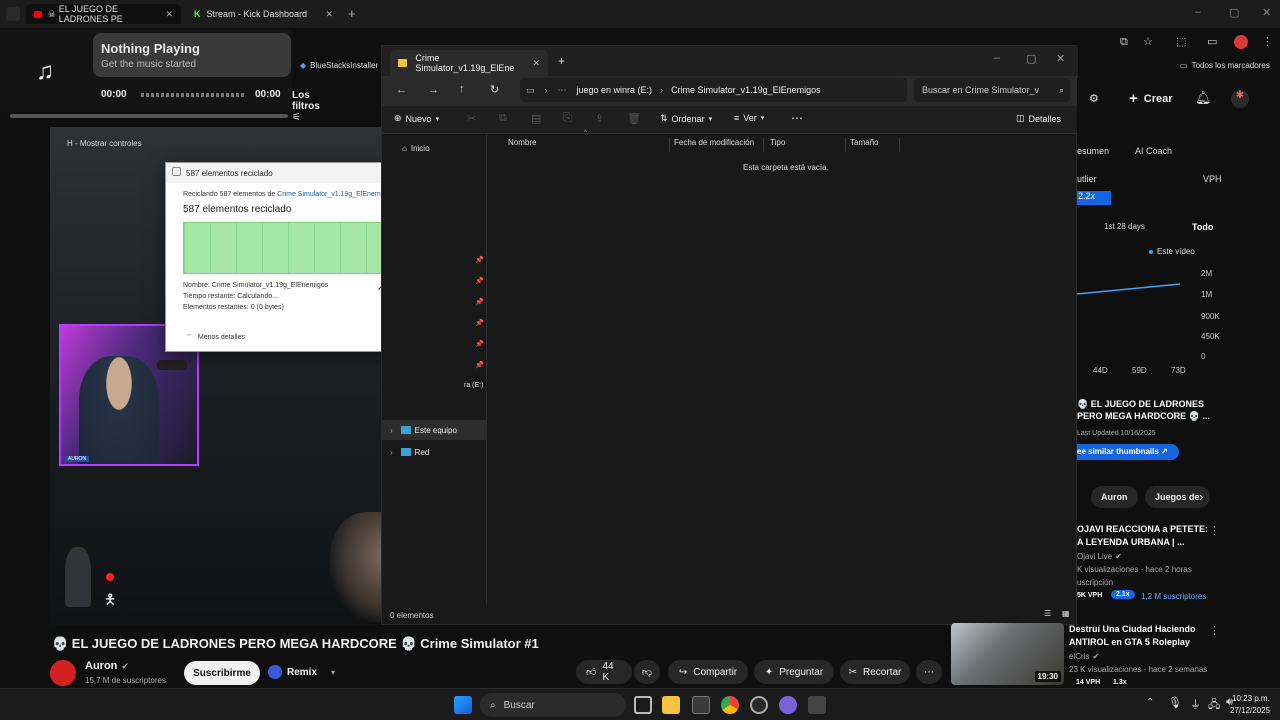 This screenshot has width=1280, height=720. What do you see at coordinates (817, 705) in the screenshot?
I see `game-icon` at bounding box center [817, 705].